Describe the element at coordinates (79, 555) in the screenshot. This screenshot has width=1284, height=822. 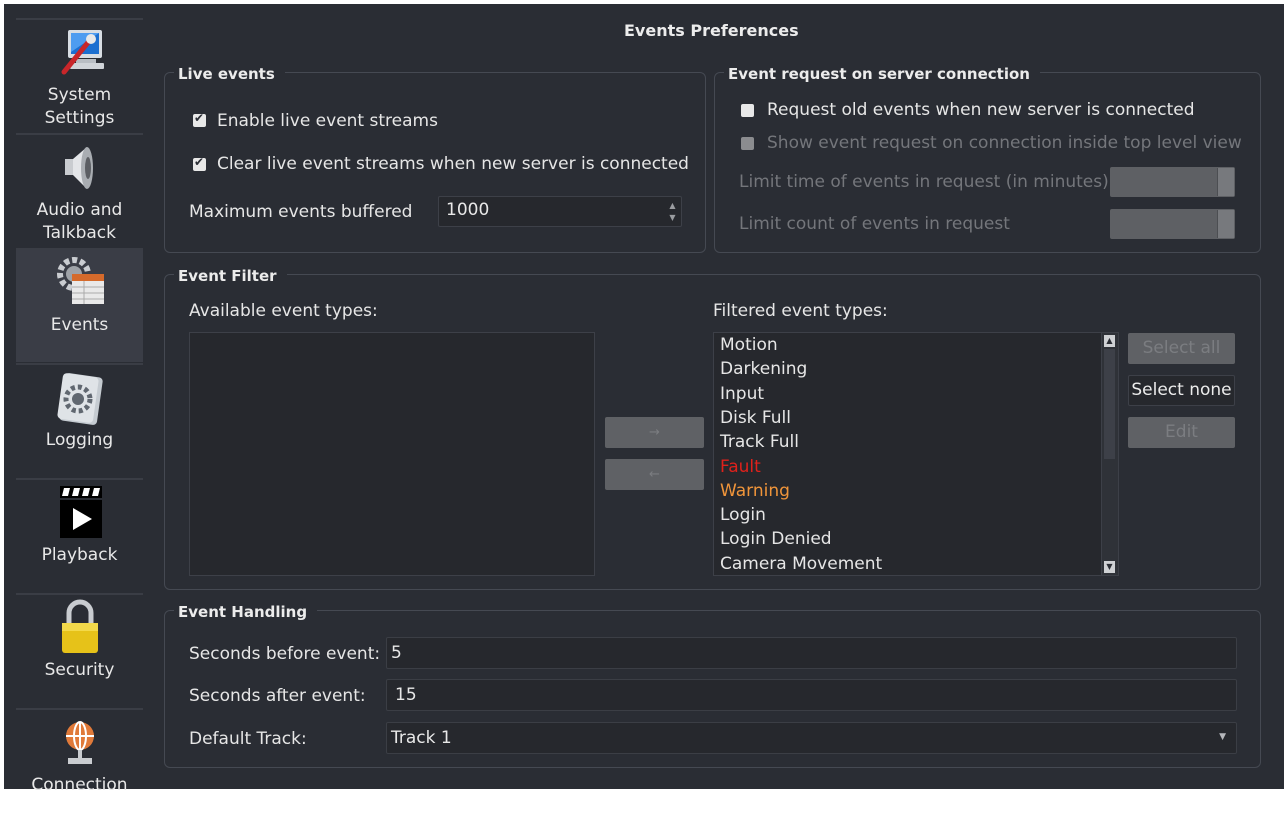
I see `sidebar-item-label: Playback` at that location.